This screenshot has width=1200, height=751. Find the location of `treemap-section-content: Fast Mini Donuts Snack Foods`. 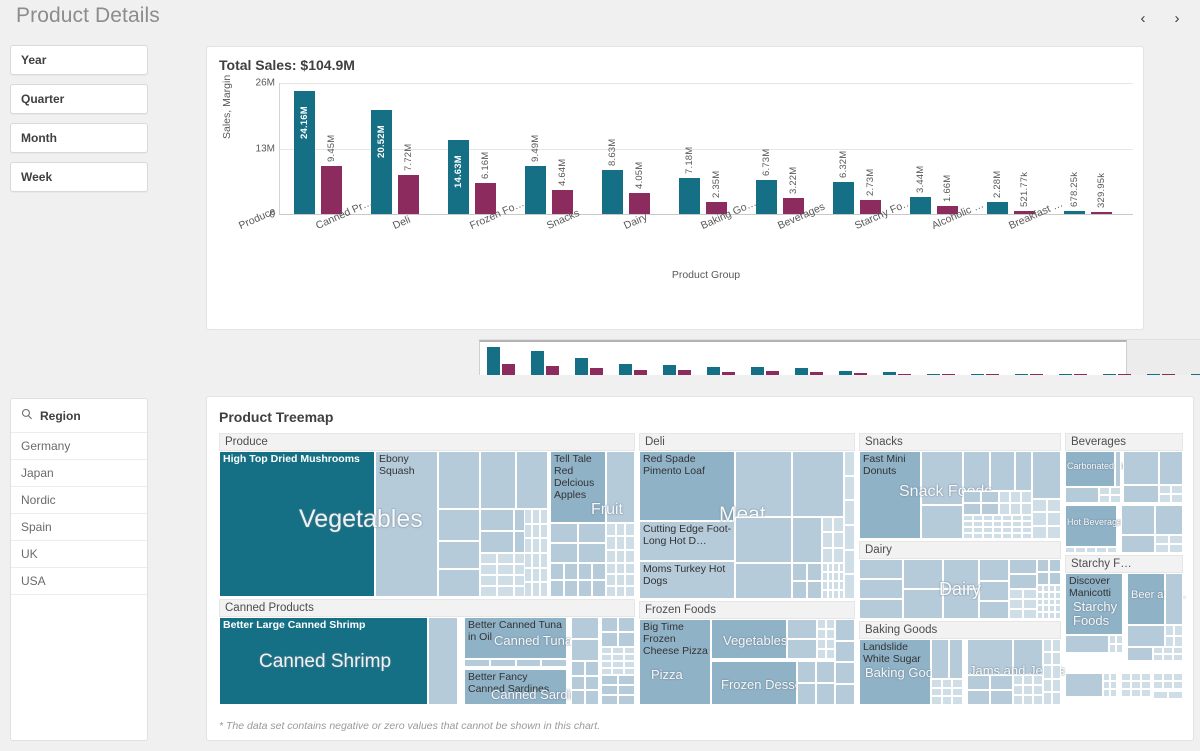

treemap-section-content: Fast Mini Donuts Snack Foods is located at coordinates (960, 495).